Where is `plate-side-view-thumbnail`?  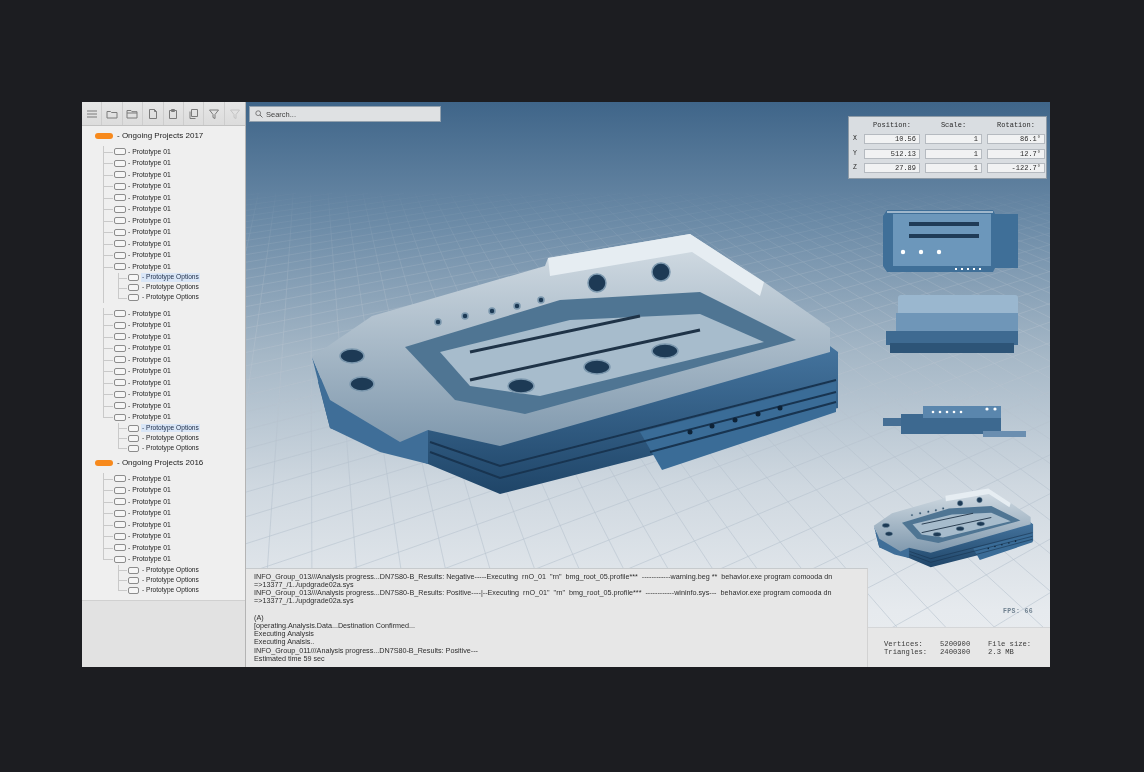
plate-side-view-thumbnail is located at coordinates (952, 324).